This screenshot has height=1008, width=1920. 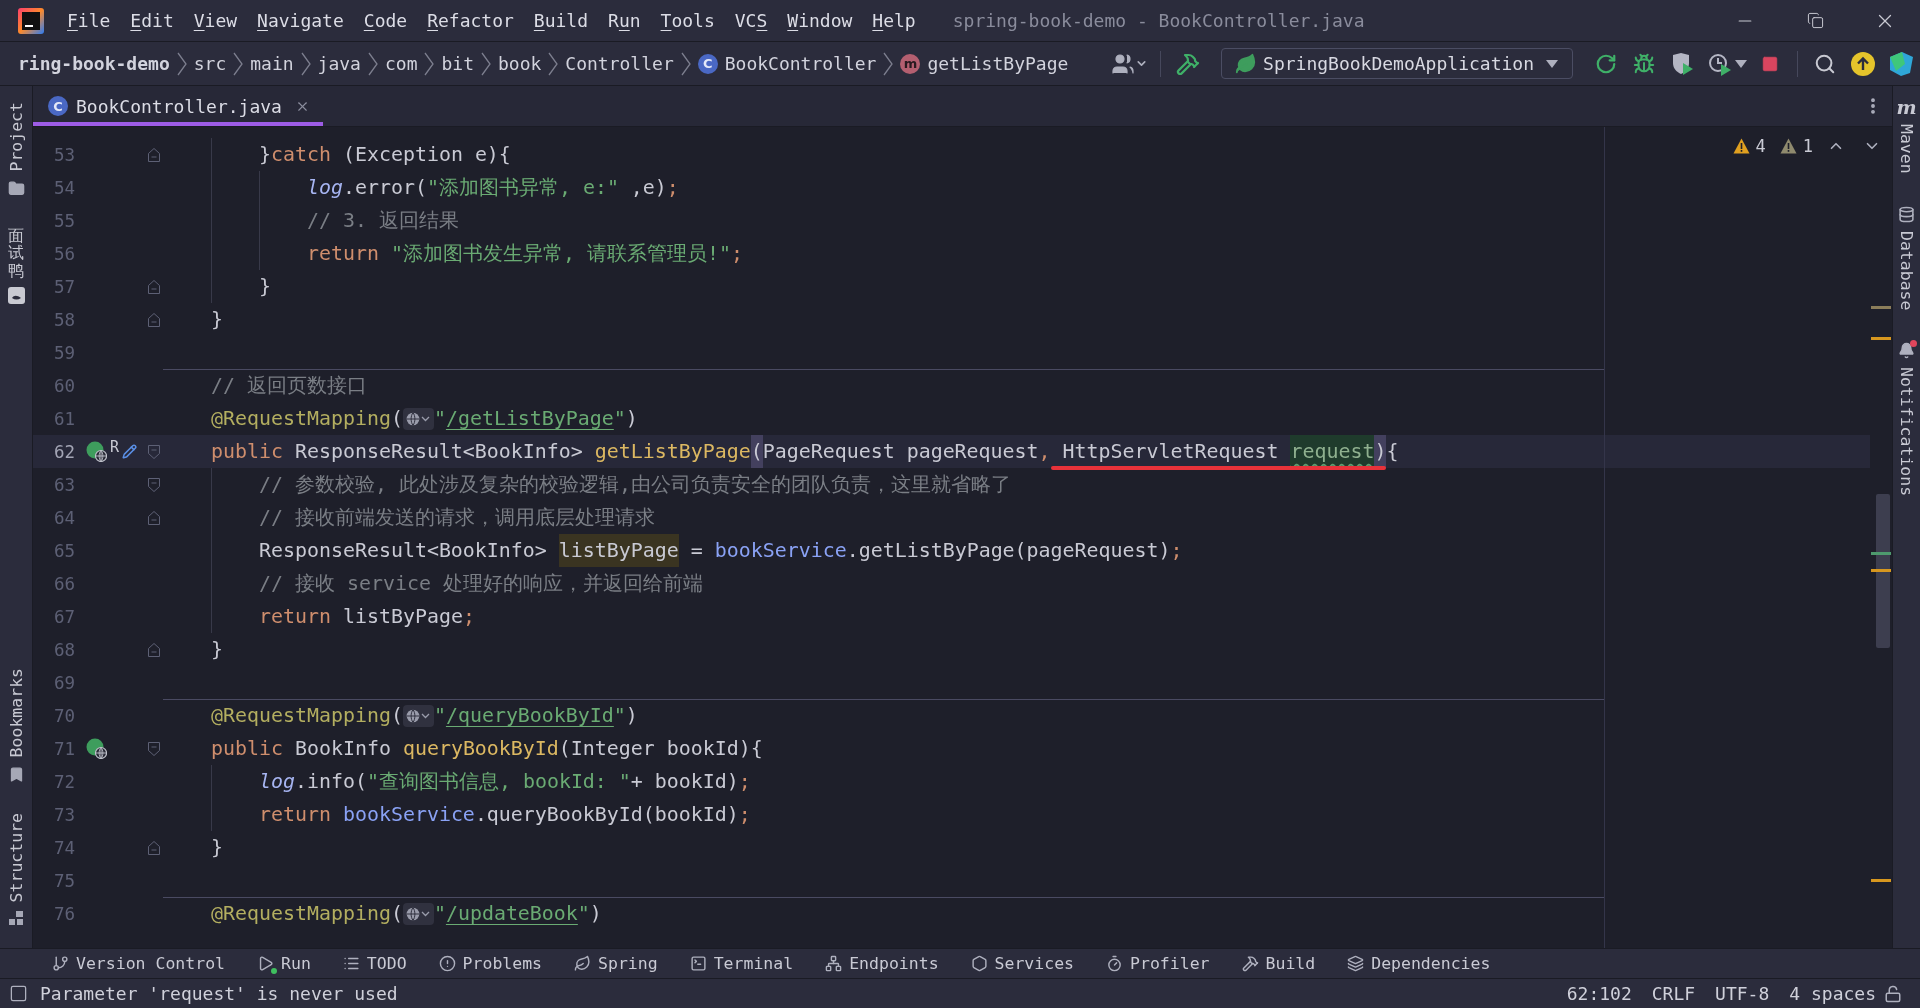 What do you see at coordinates (561, 20) in the screenshot?
I see `menu-item: Build` at bounding box center [561, 20].